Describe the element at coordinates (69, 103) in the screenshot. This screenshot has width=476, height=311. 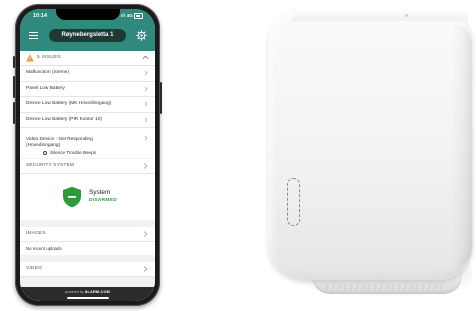
I see `issue-label: Device Low Battery (MK Hovedinngang)` at that location.